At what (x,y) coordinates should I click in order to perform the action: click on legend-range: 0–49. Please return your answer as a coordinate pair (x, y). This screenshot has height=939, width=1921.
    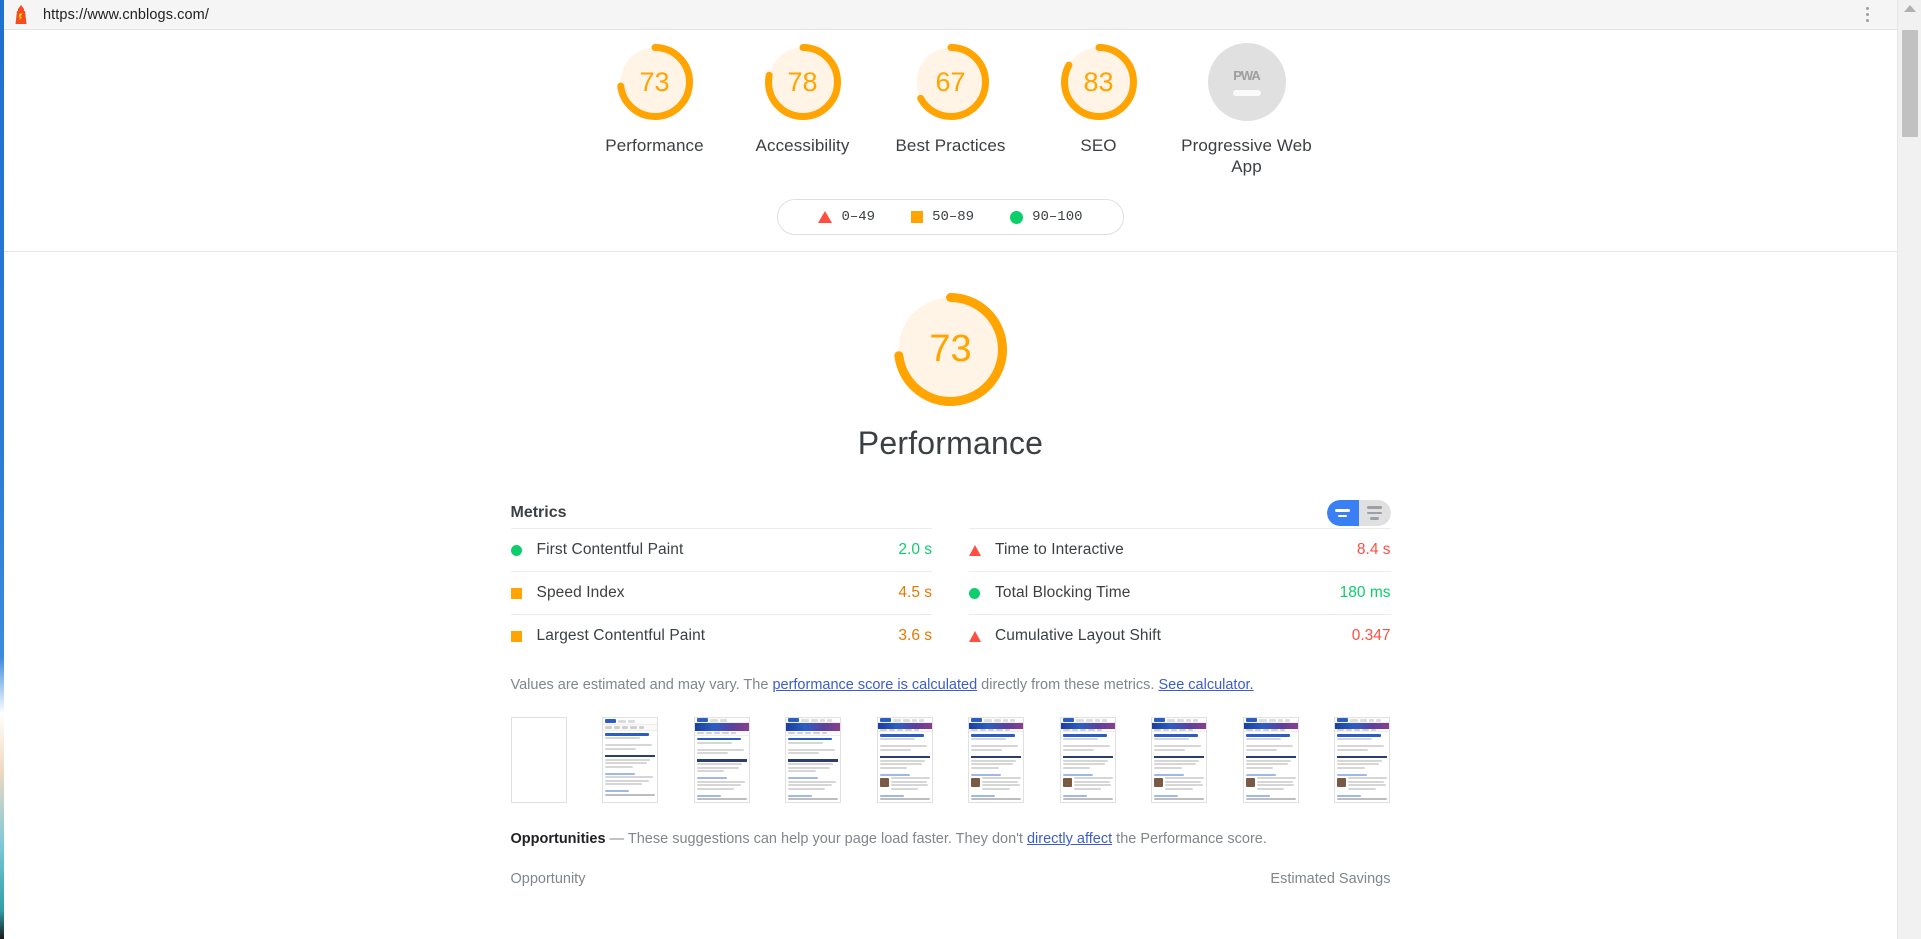
    Looking at the image, I should click on (858, 217).